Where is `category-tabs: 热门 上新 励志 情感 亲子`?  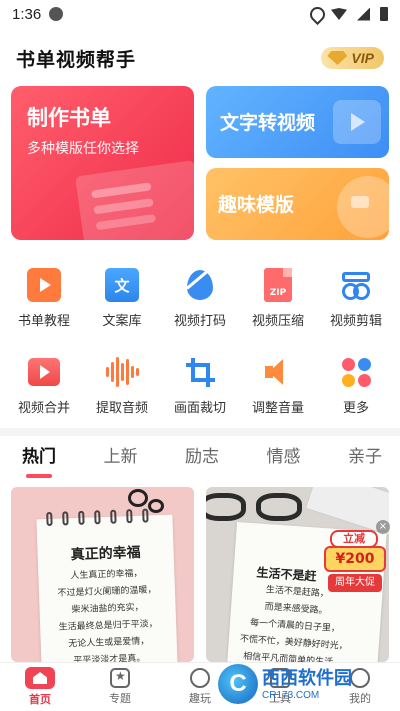
category-tabs: 热门 上新 励志 情感 亲子 is located at coordinates (200, 459).